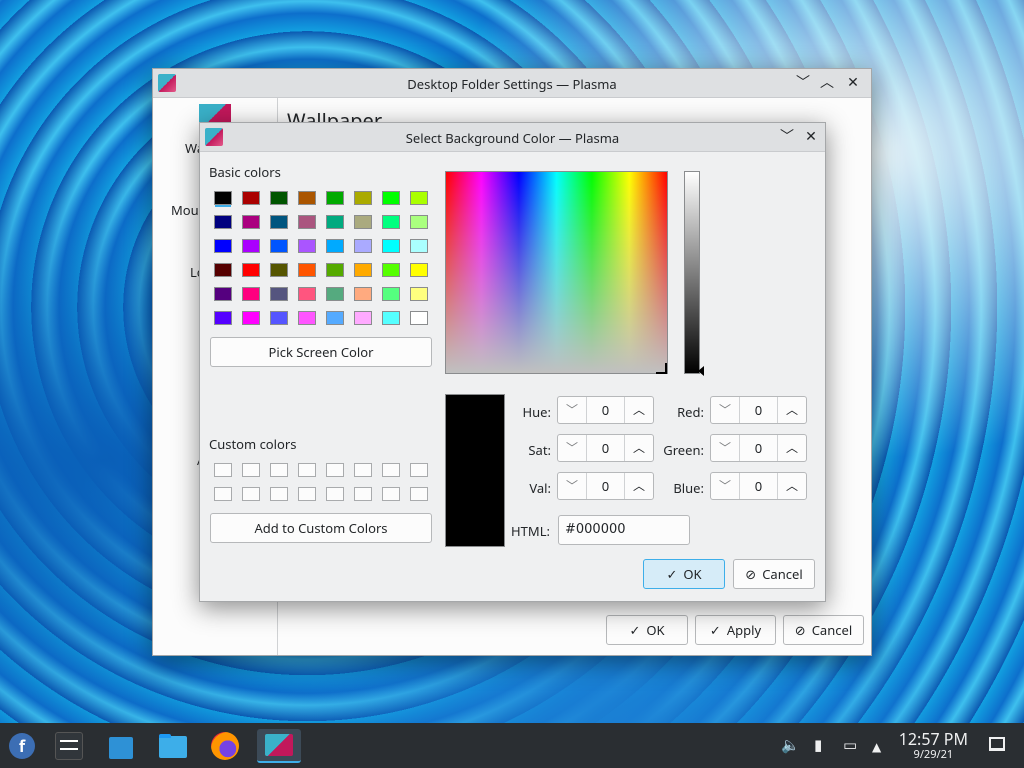  I want to click on blue-spinbox: ﹀ 0 ︿, so click(758, 486).